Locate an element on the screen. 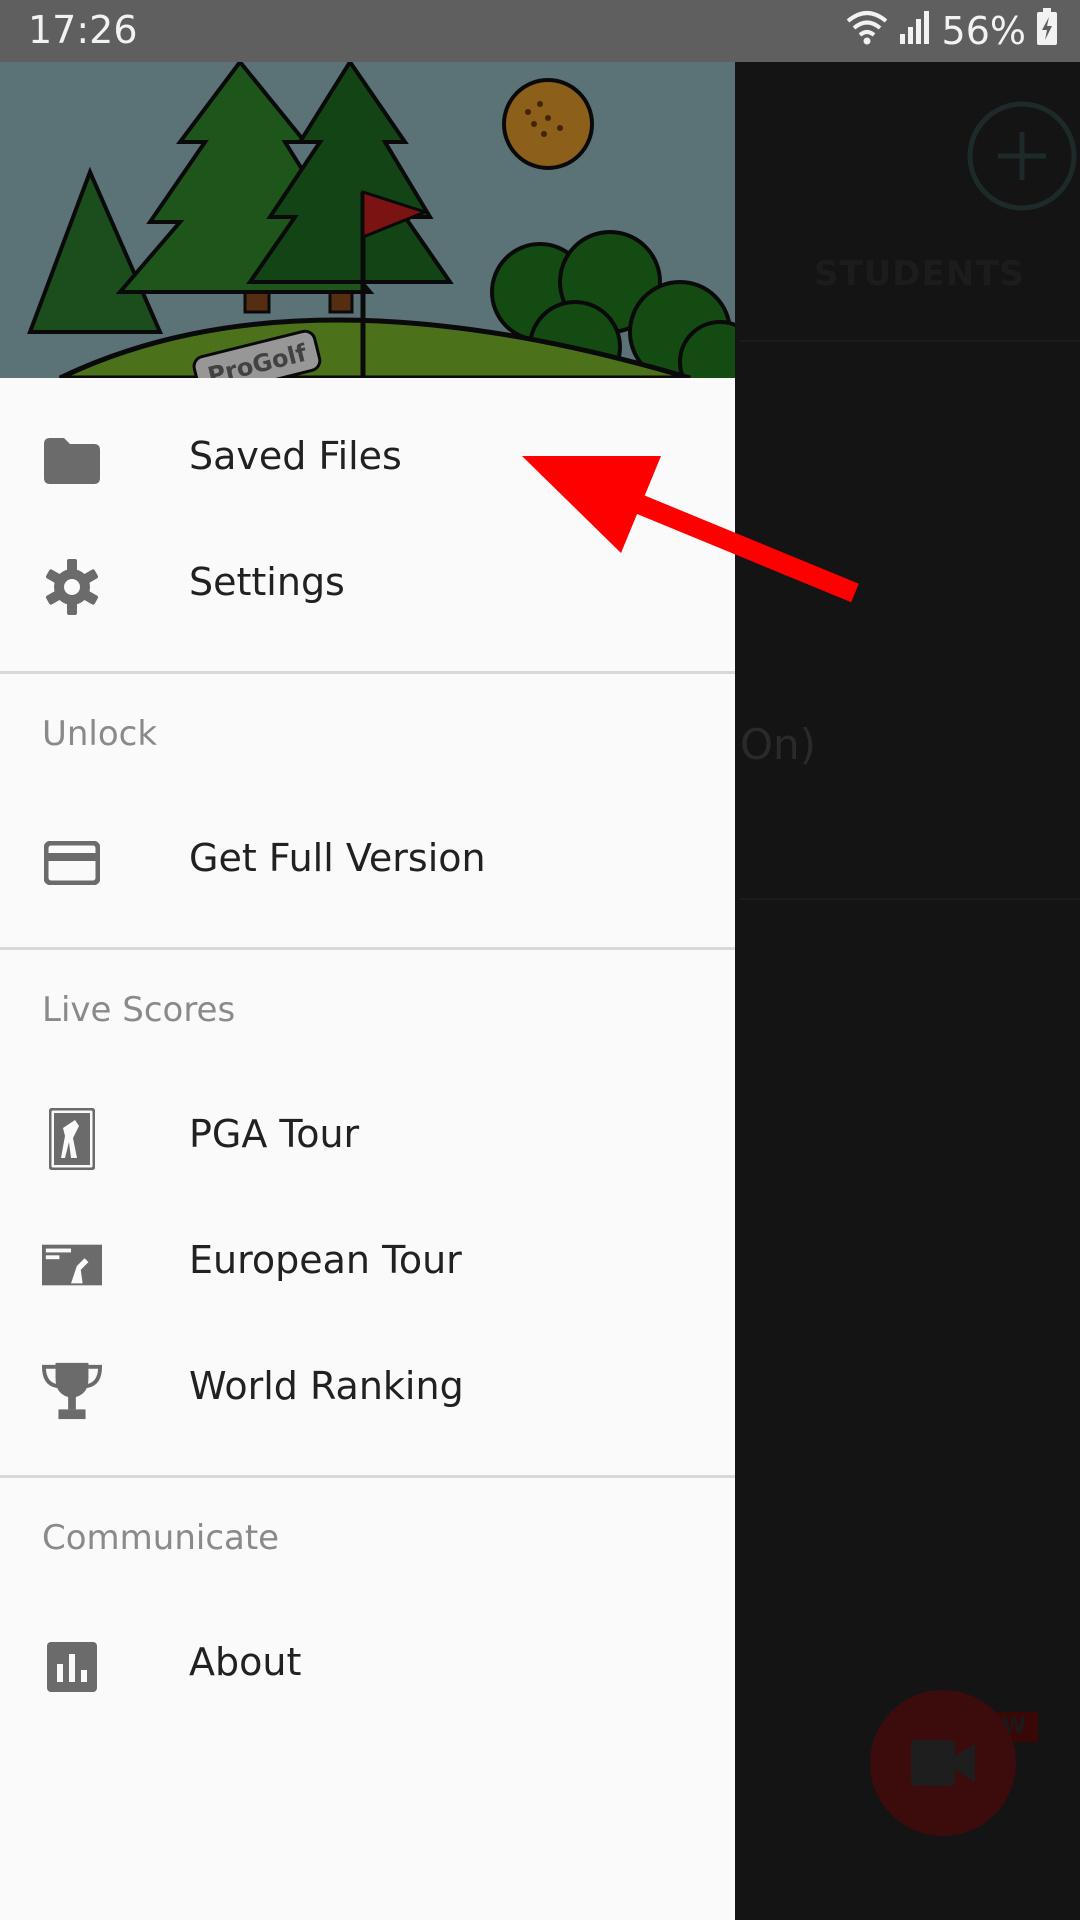 This screenshot has width=1080, height=1920. status-icons: 56% is located at coordinates (952, 31).